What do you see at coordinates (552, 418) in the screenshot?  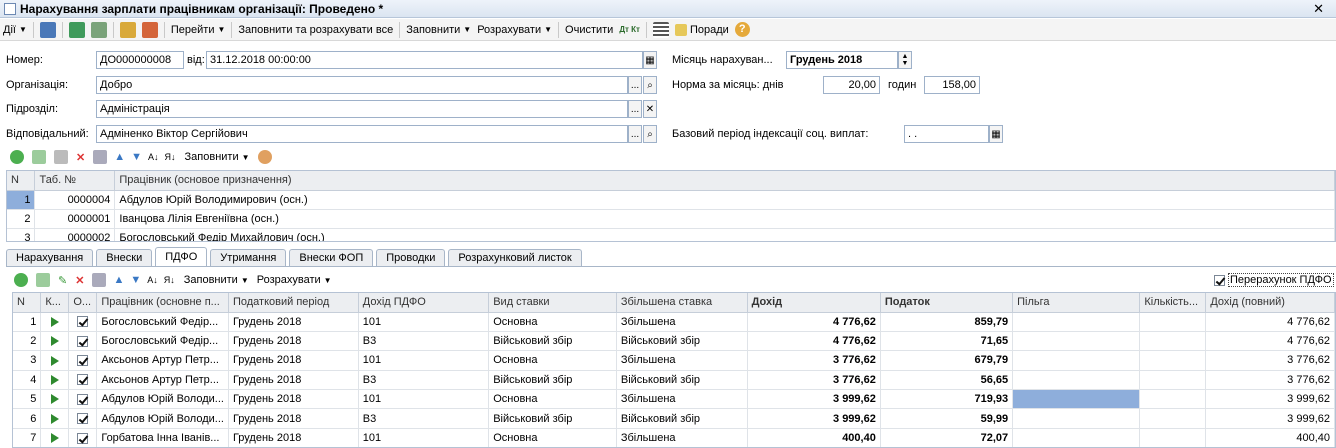 I see `rate-type-cell: Військовий збір` at bounding box center [552, 418].